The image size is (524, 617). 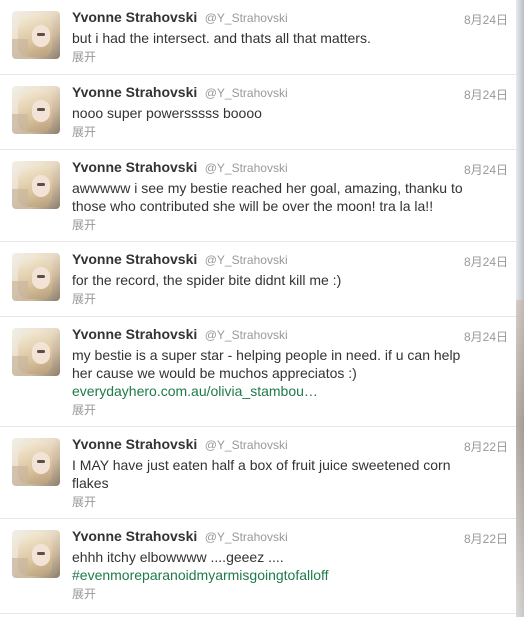 What do you see at coordinates (520, 308) in the screenshot?
I see `window-edge` at bounding box center [520, 308].